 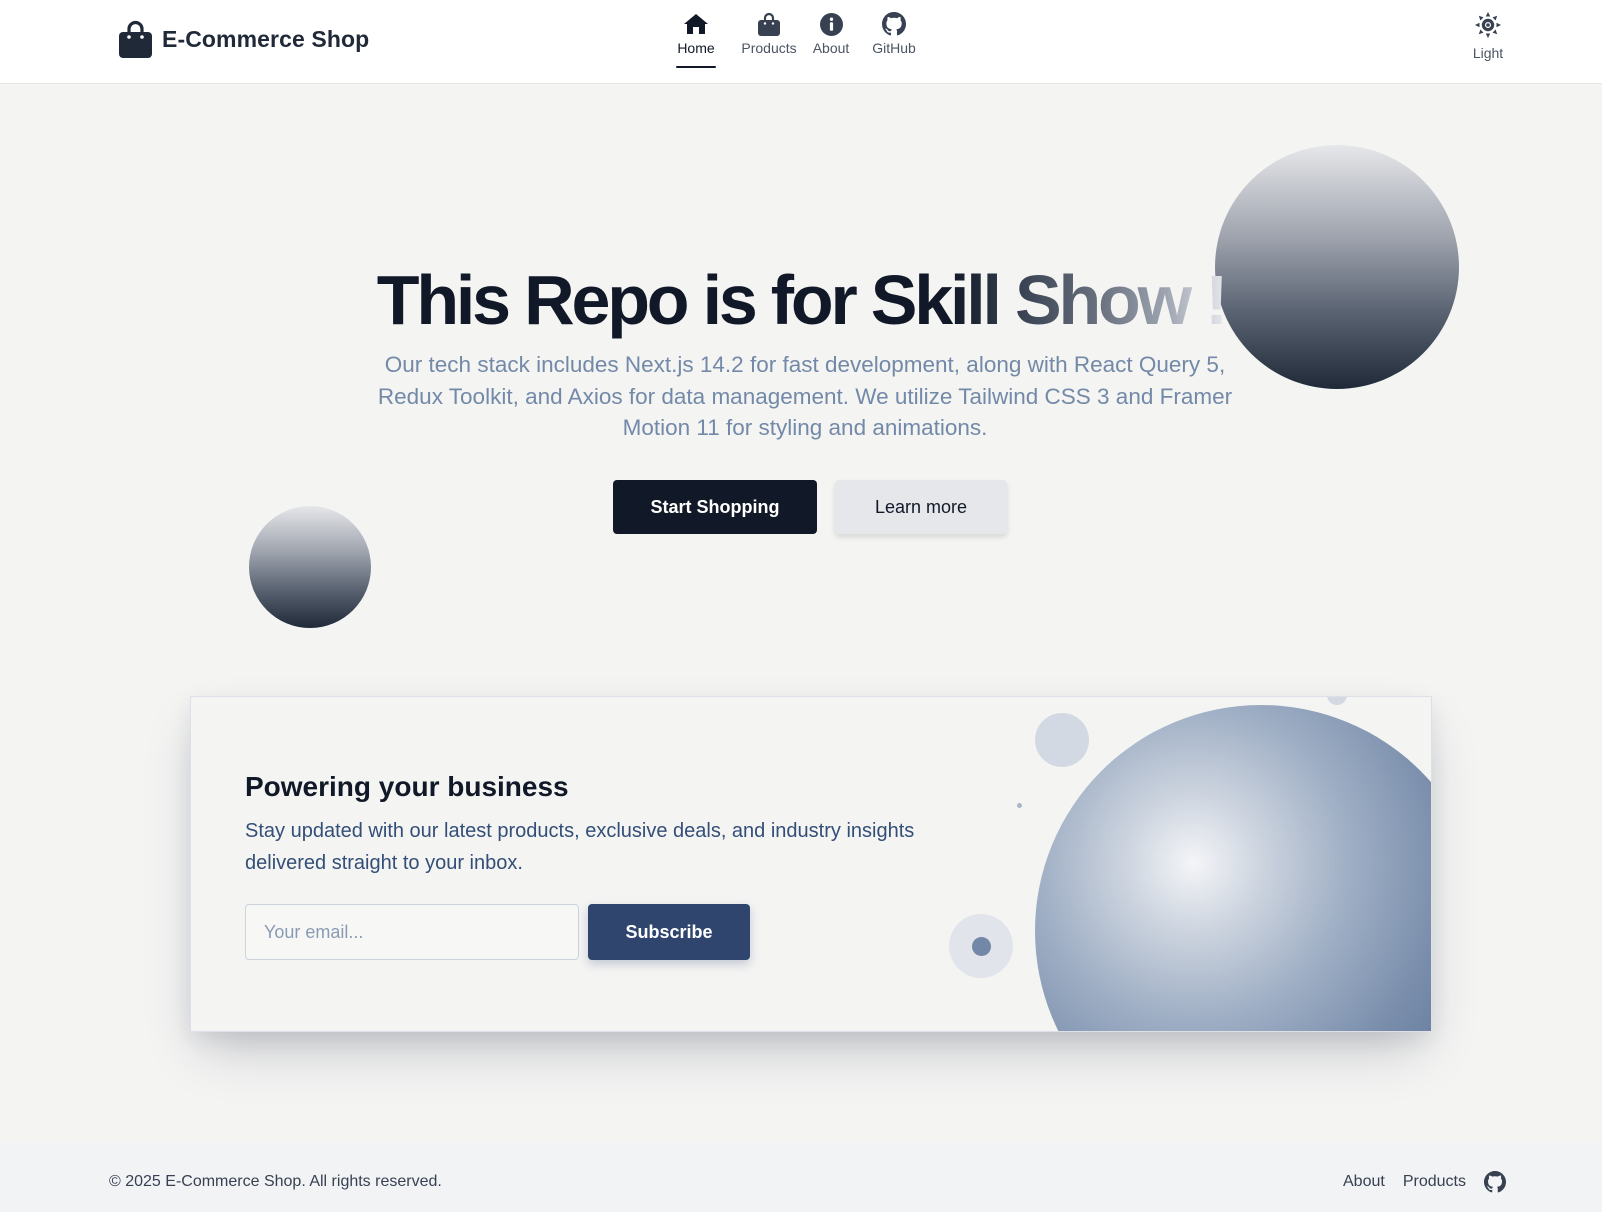 I want to click on info-icon, so click(x=831, y=24).